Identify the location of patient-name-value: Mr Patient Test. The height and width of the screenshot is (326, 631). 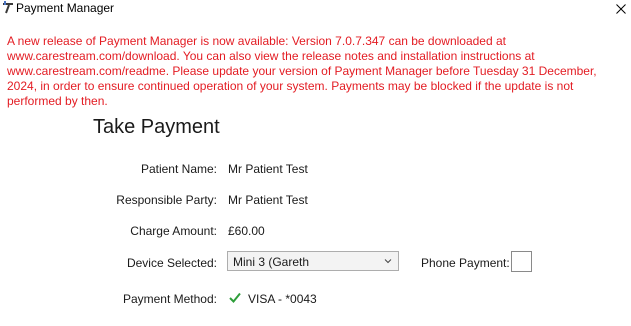
(268, 169).